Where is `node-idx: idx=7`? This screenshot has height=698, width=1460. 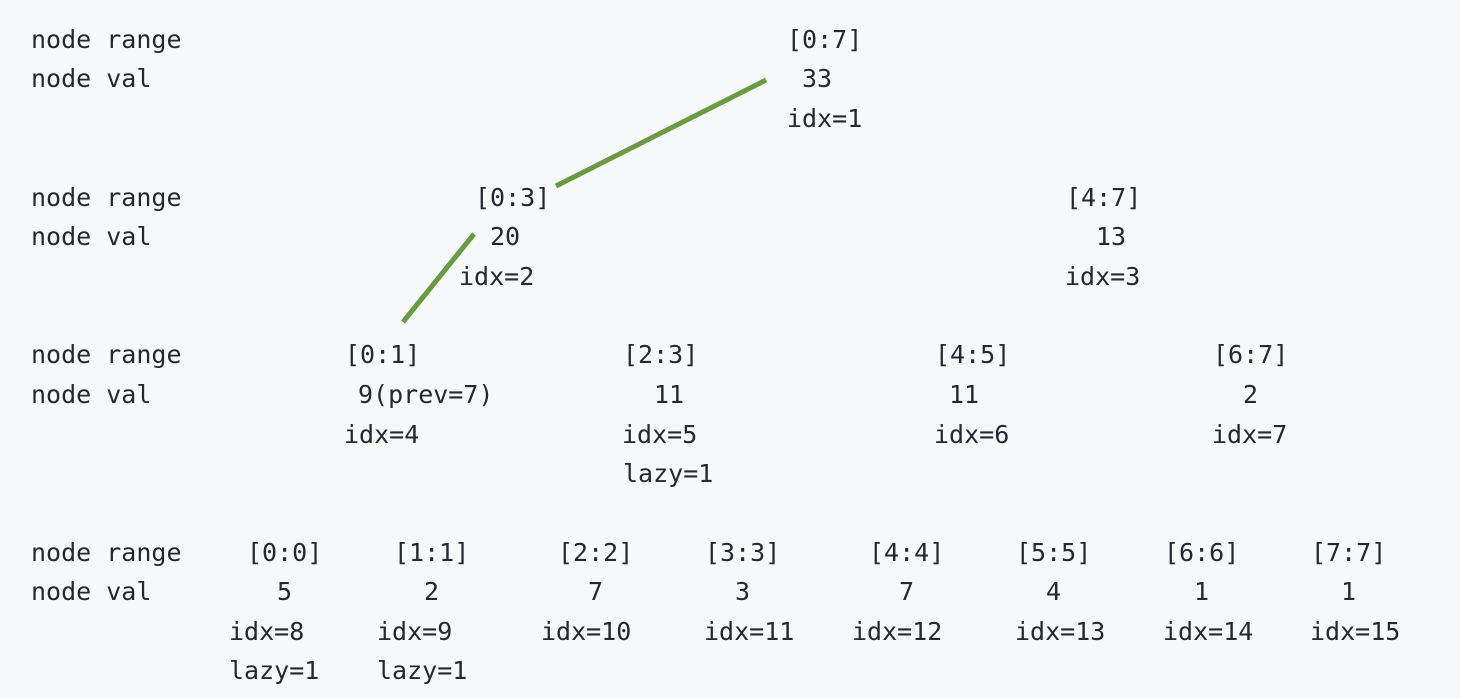
node-idx: idx=7 is located at coordinates (1250, 434).